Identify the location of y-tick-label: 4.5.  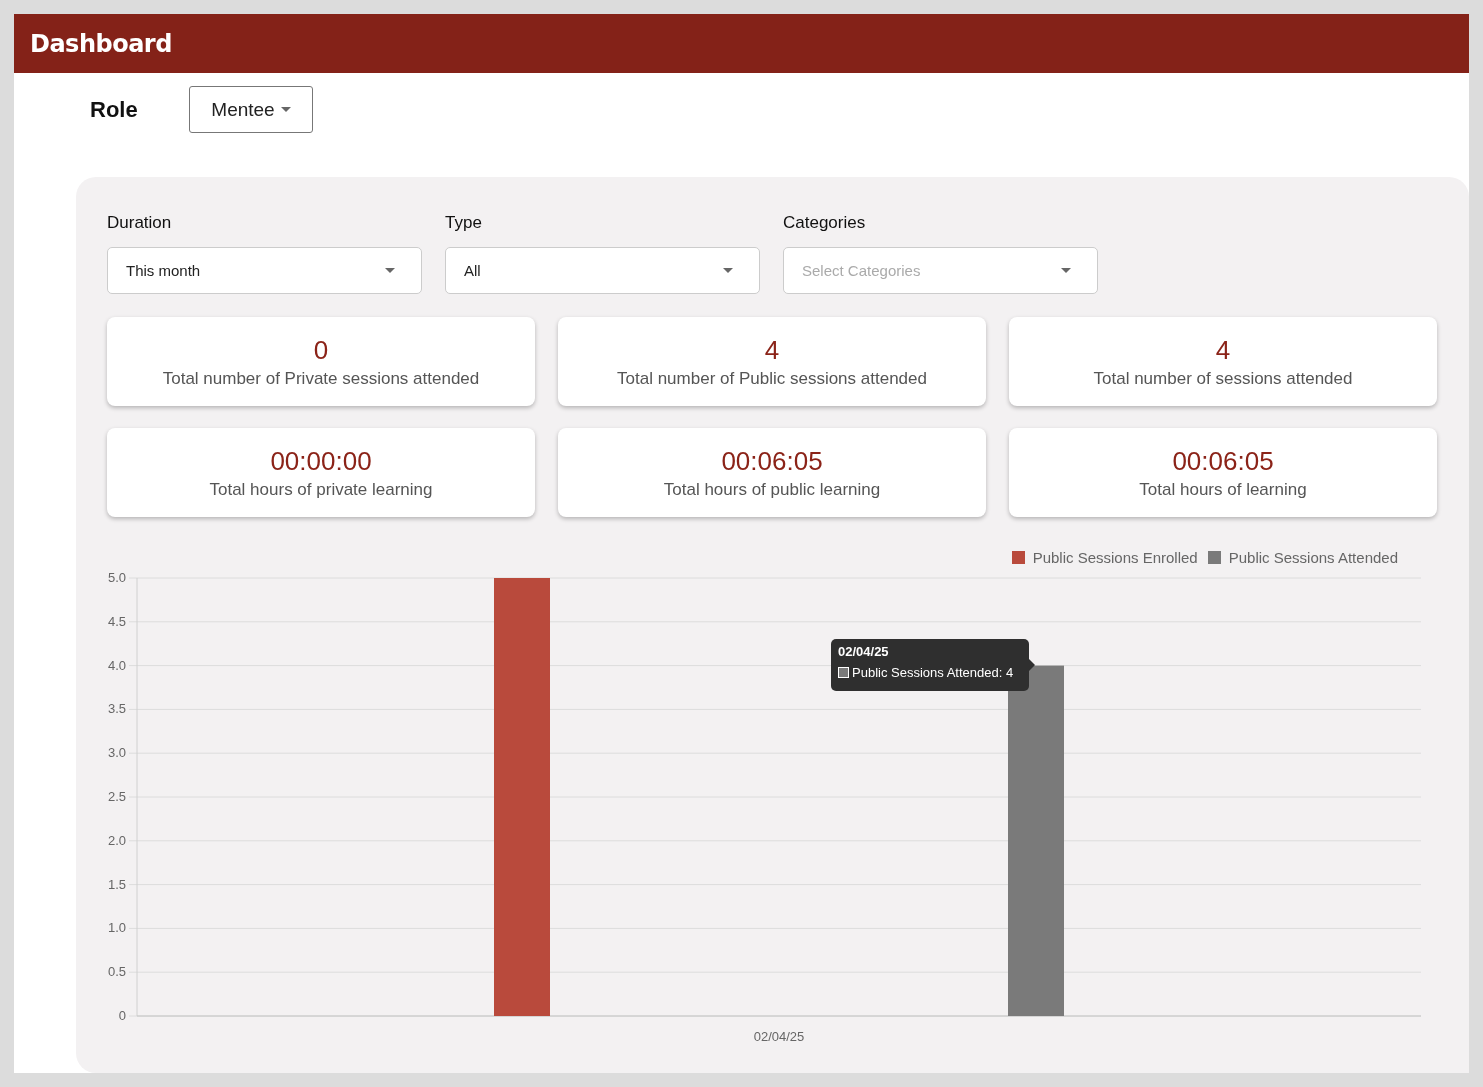
(116, 621).